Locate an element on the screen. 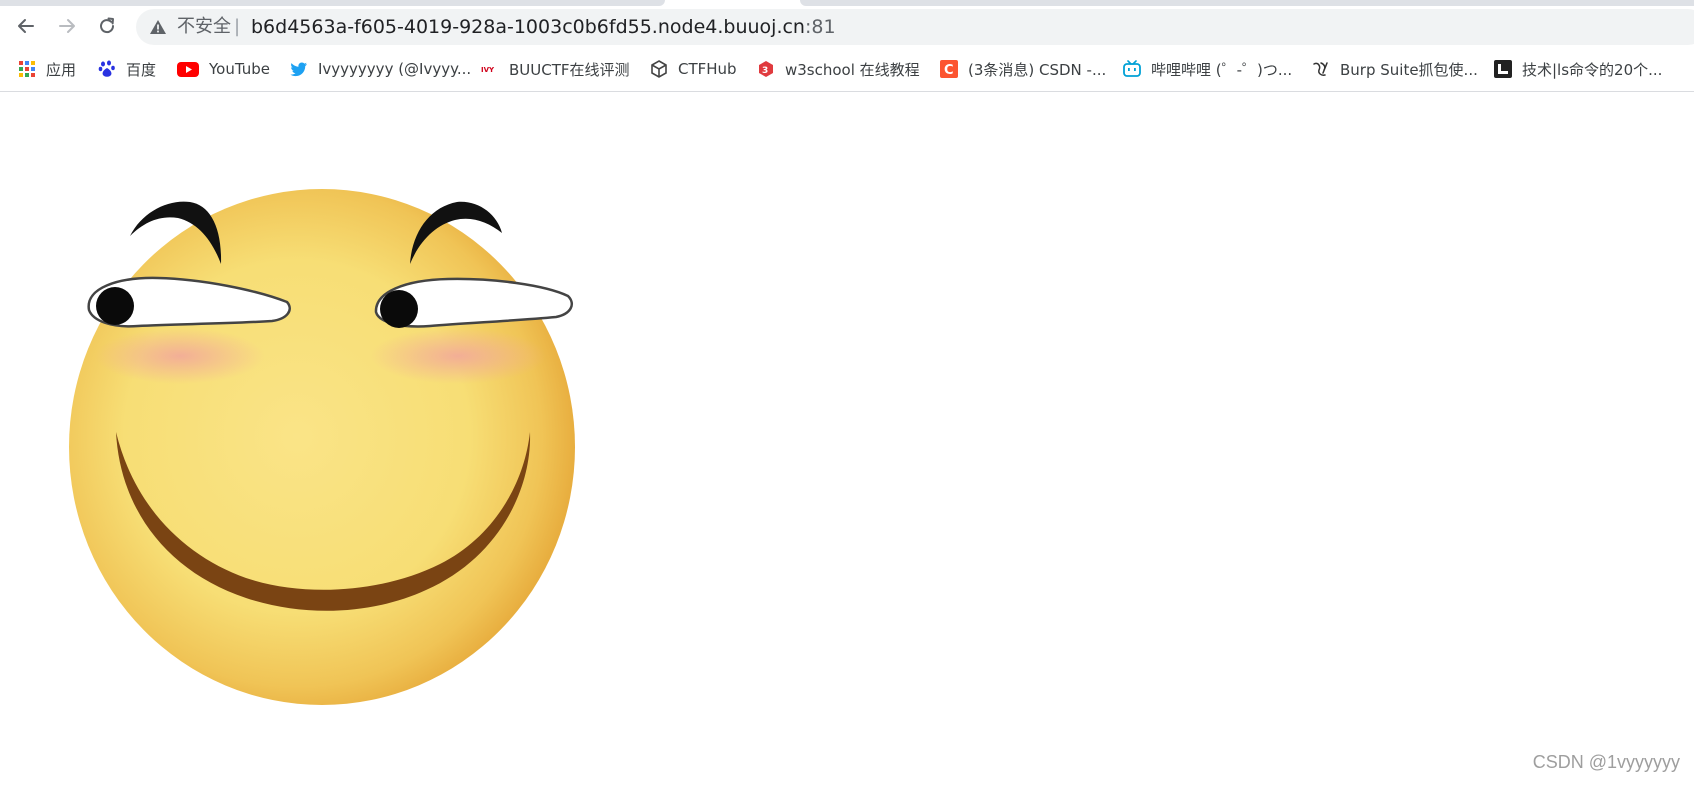  tab-active is located at coordinates (332, 3).